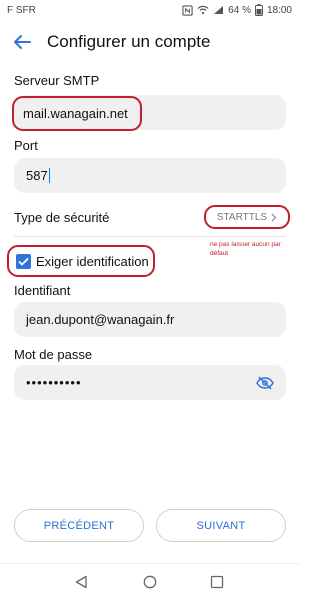  I want to click on checkmark-icon, so click(23, 261).